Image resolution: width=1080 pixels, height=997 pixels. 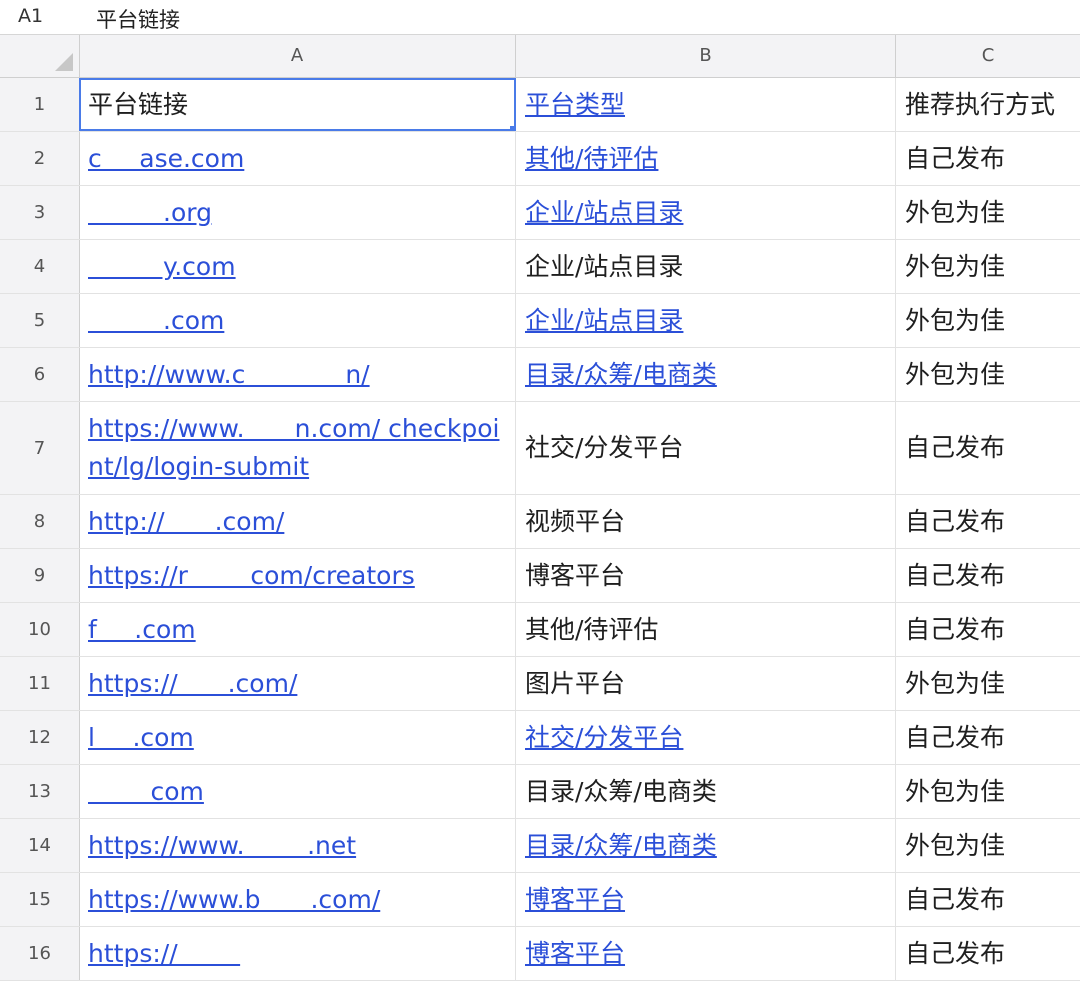 I want to click on cell-a9: https://r com/creators, so click(x=297, y=575).